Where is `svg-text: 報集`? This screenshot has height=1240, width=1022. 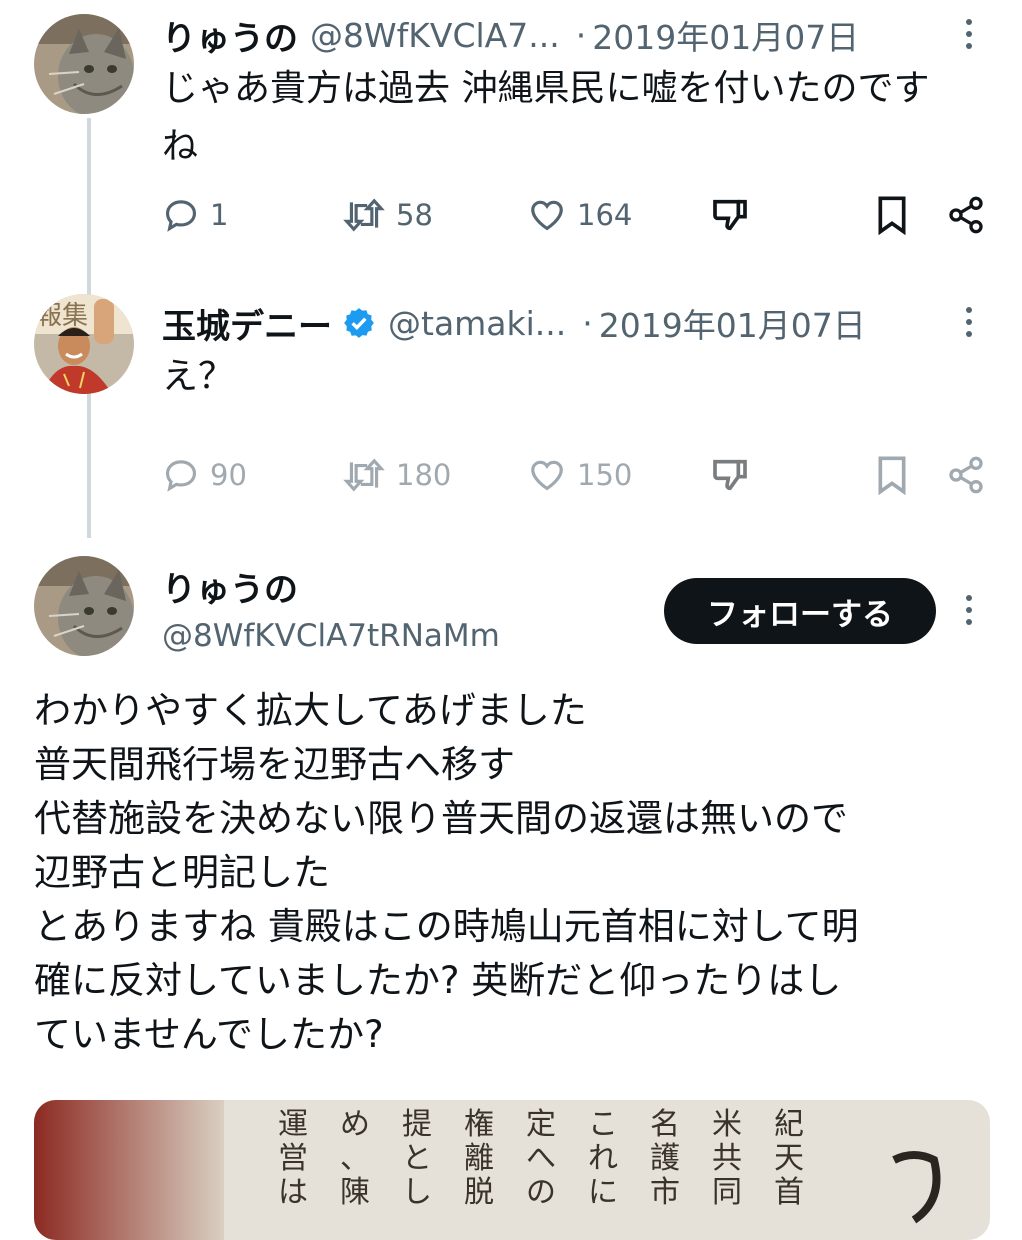
svg-text: 報集 is located at coordinates (62, 316).